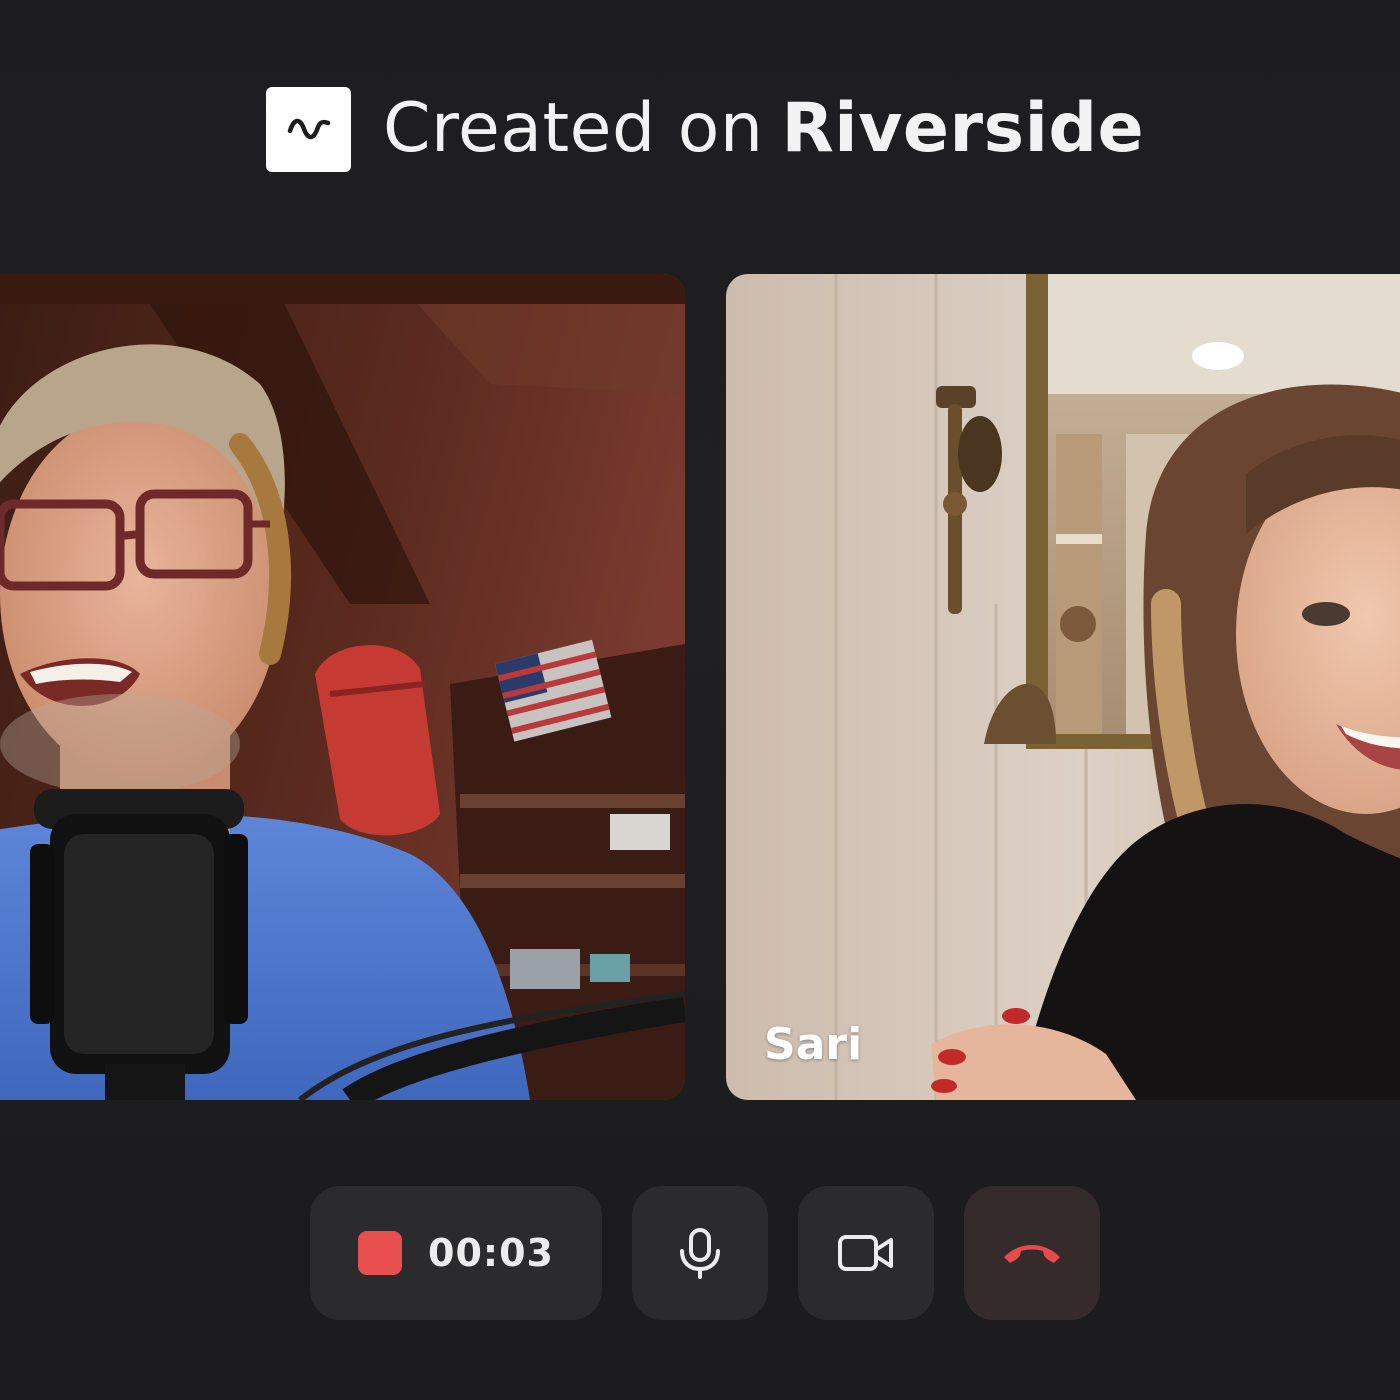 Image resolution: width=1400 pixels, height=1400 pixels. I want to click on brand-name: Riverside, so click(963, 128).